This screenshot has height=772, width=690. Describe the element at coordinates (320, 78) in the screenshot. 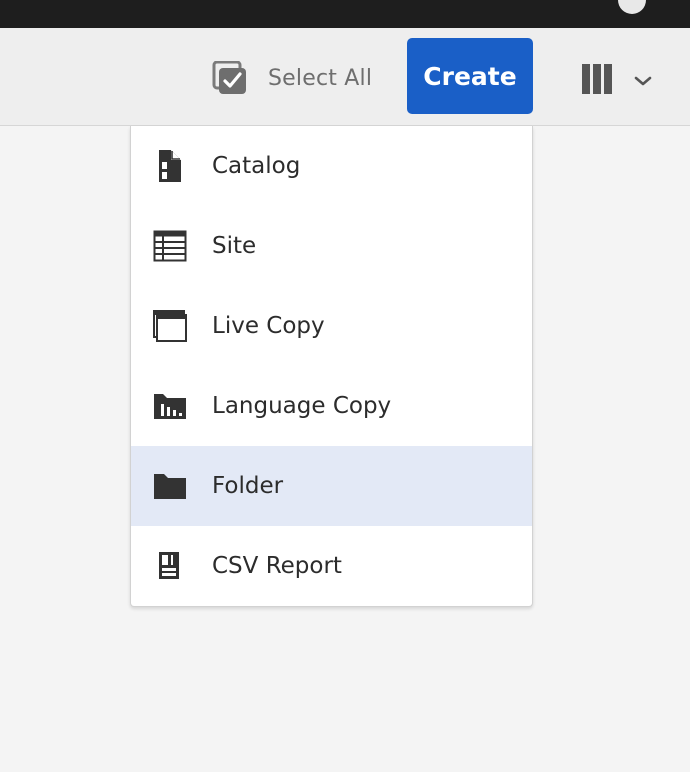

I see `select-all-label: Select All` at that location.